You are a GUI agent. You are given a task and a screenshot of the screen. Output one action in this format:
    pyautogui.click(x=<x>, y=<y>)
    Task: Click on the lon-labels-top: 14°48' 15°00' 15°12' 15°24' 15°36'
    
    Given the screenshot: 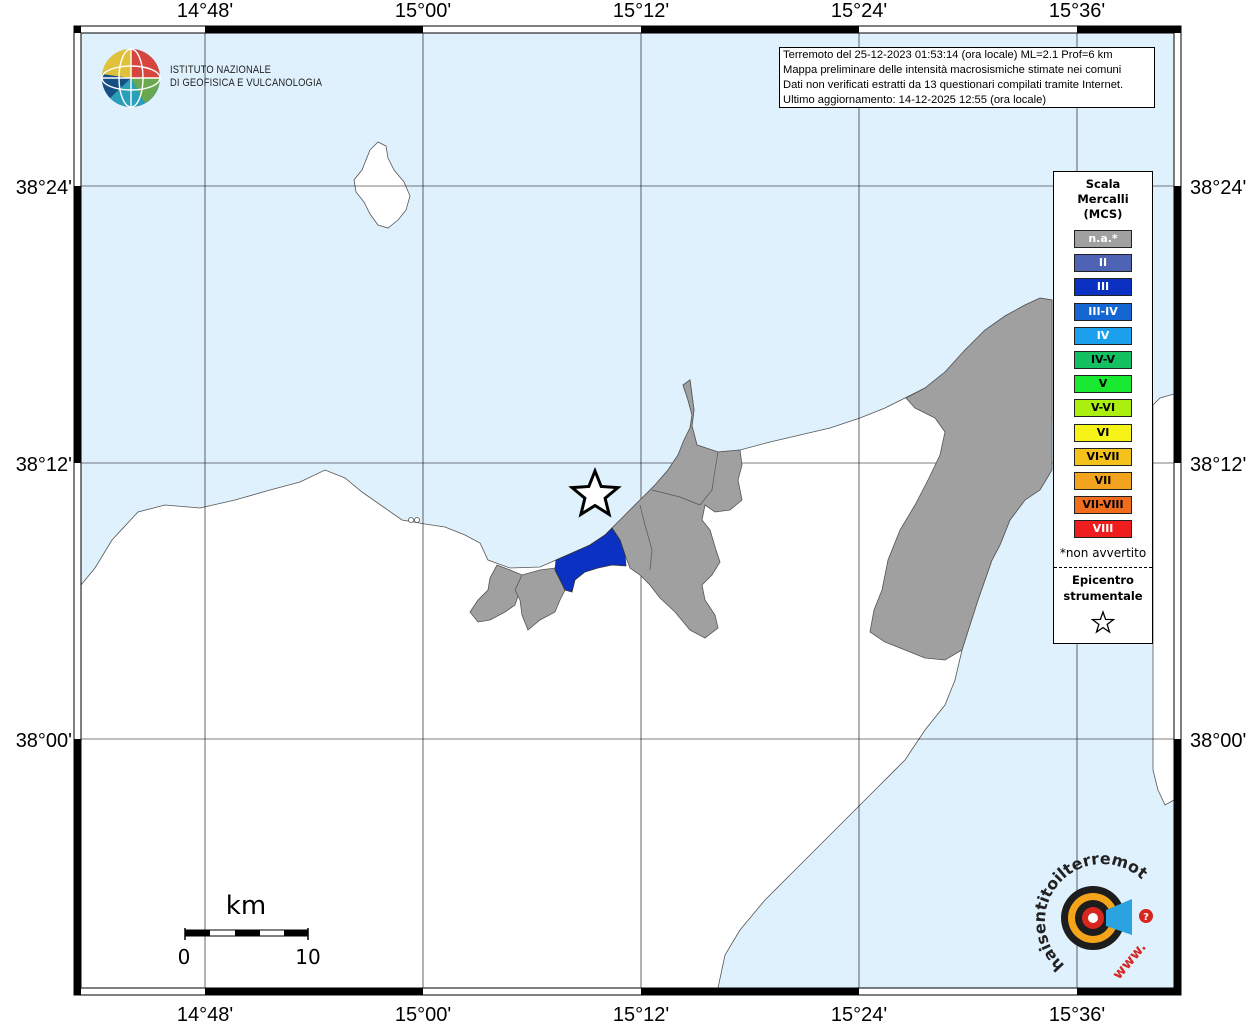 What is the action you would take?
    pyautogui.click(x=641, y=11)
    